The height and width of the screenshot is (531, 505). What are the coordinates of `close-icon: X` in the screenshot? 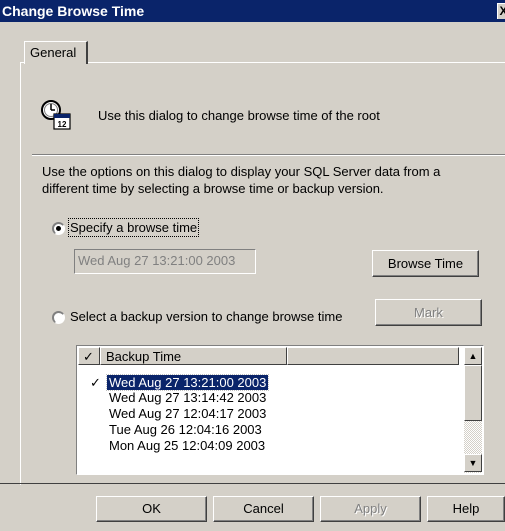 It's located at (501, 11).